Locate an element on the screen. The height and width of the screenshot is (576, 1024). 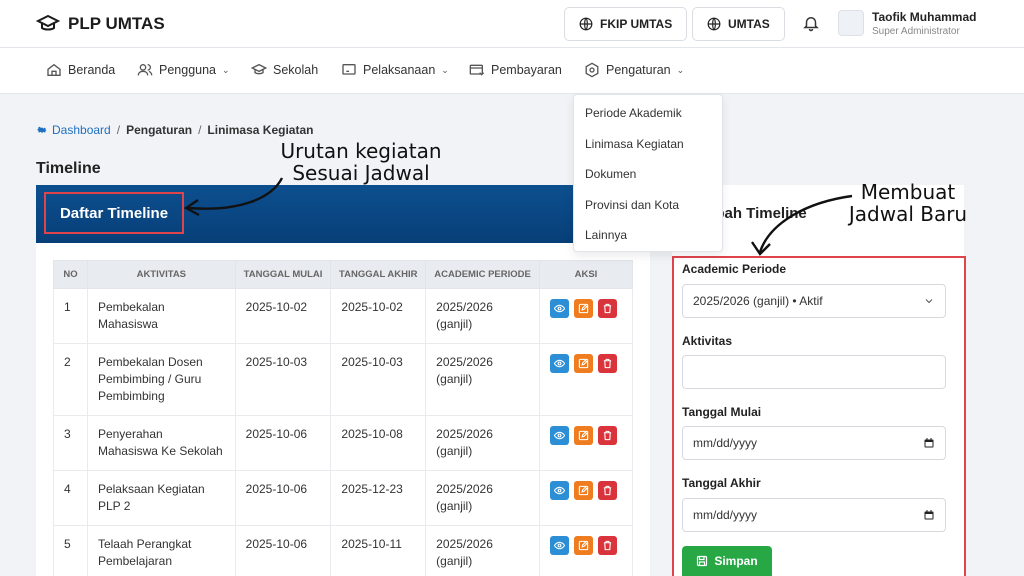
cell-end-date: 2025-10-03 is located at coordinates (378, 379).